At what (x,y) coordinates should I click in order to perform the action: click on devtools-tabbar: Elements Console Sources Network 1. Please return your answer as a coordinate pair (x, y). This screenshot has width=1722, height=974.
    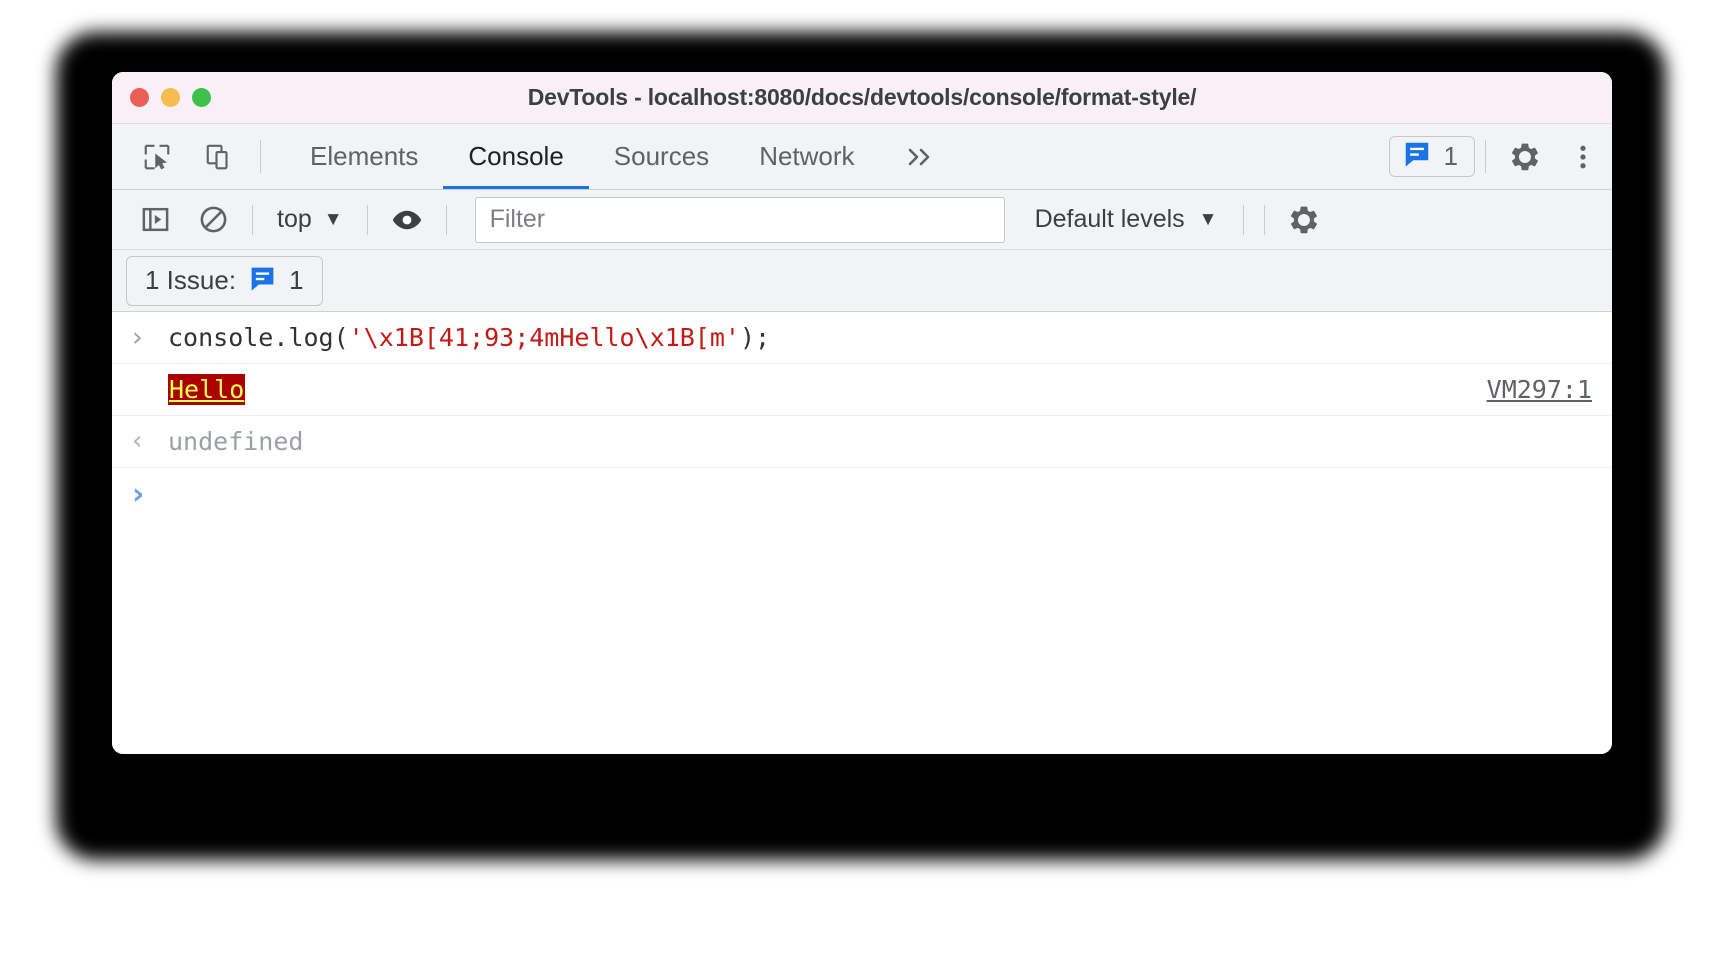
    Looking at the image, I should click on (862, 157).